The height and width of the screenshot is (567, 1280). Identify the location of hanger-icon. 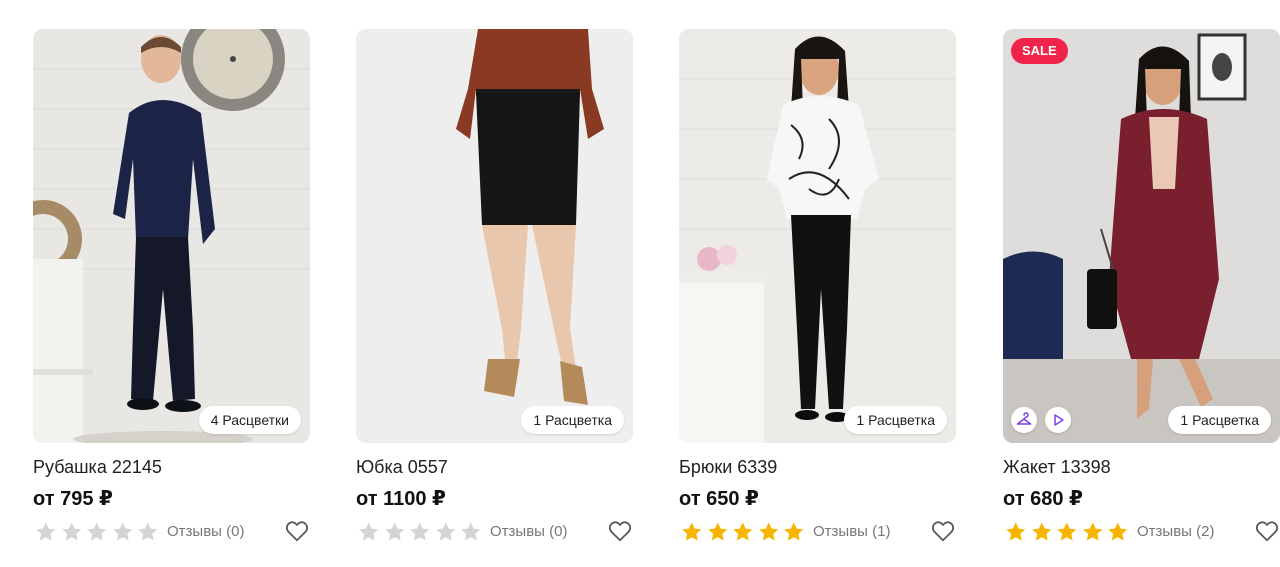
(1024, 420).